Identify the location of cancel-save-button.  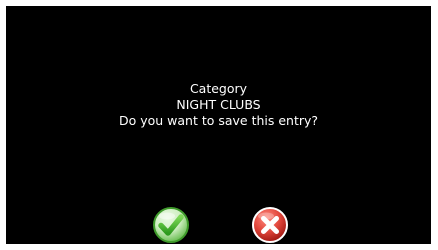
(270, 225).